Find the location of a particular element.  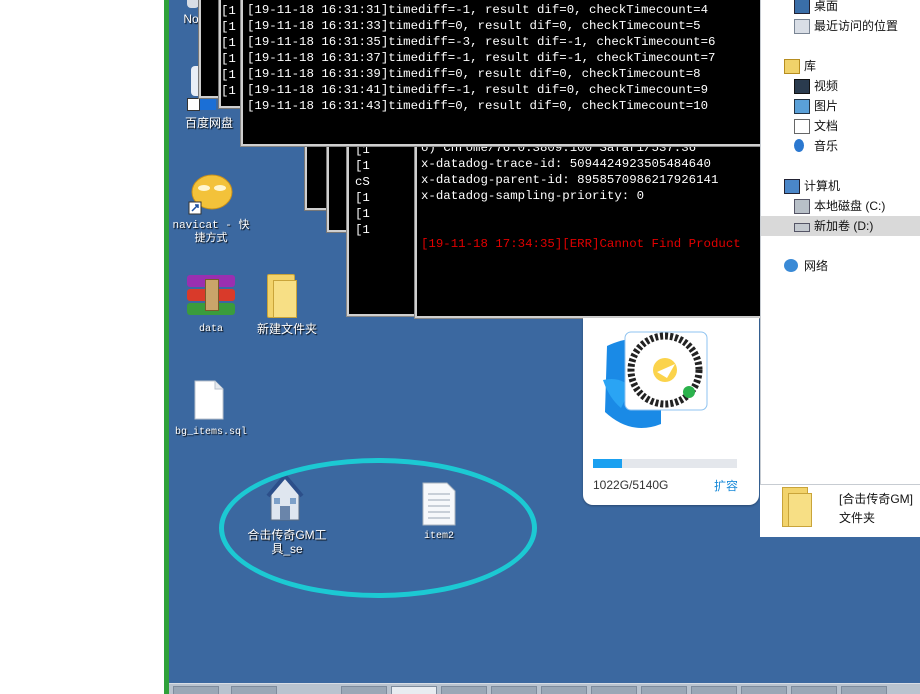

music-icon is located at coordinates (799, 145).